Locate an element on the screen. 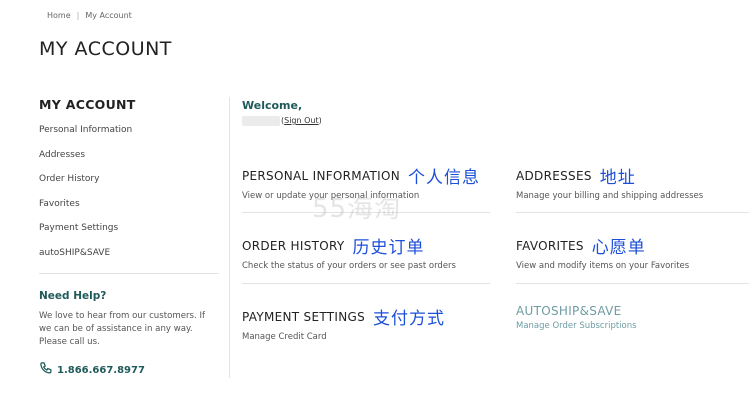  phone-link: 1.866.667.8977 is located at coordinates (92, 370).